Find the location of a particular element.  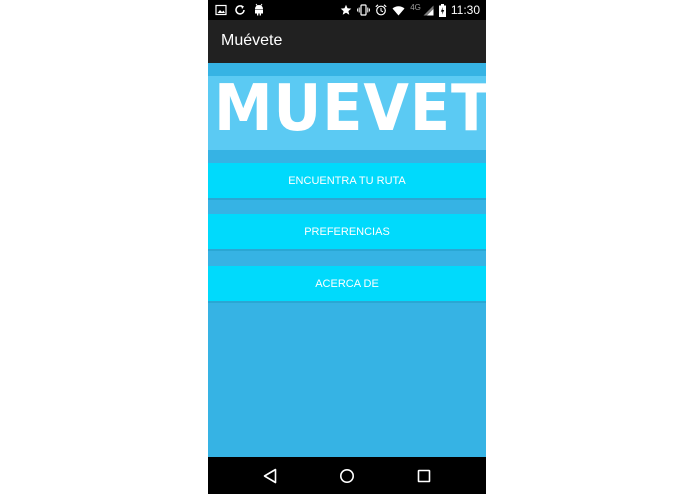

notification-icons is located at coordinates (240, 9).